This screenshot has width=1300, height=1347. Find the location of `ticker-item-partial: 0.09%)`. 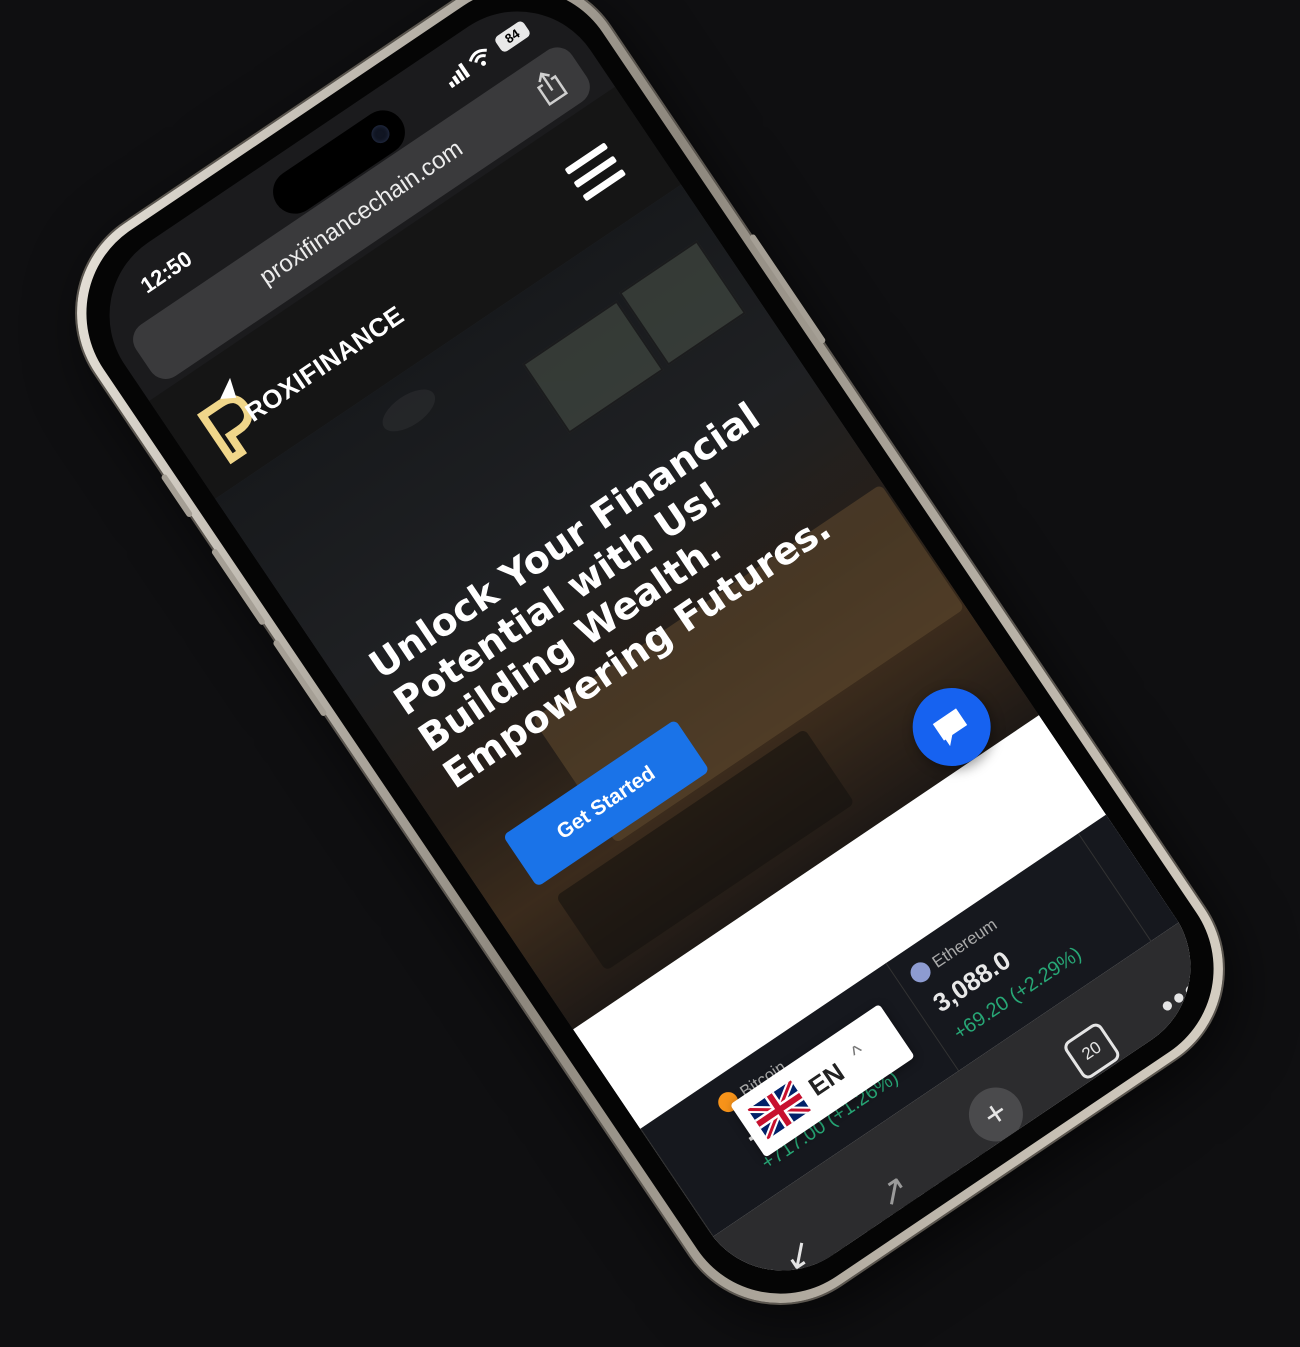

ticker-item-partial: 0.09%) is located at coordinates (614, 1216).